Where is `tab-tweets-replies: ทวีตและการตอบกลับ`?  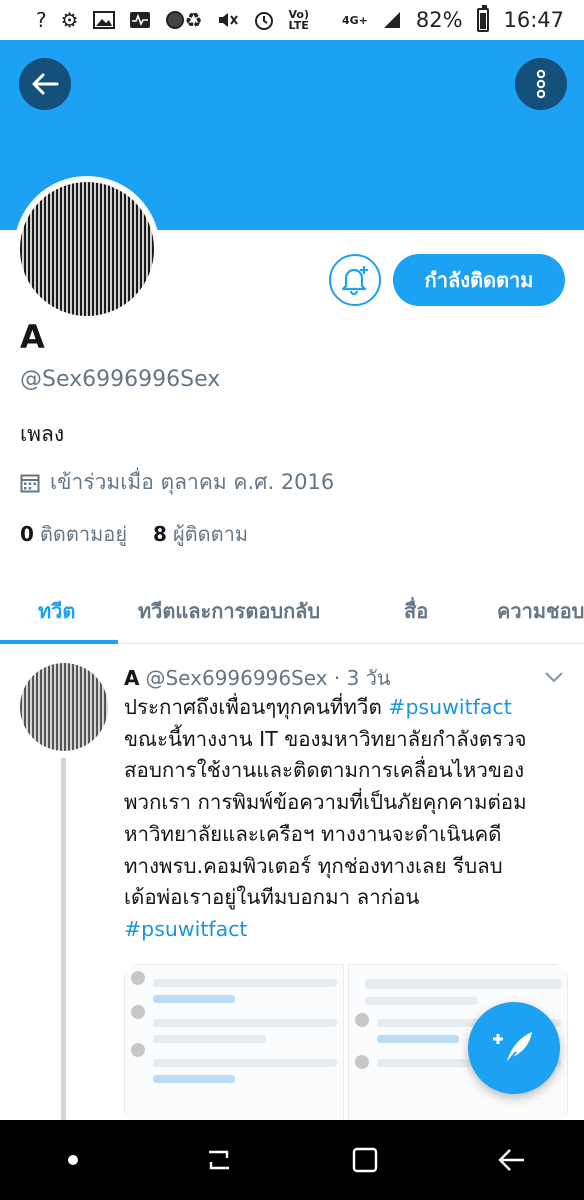
tab-tweets-replies: ทวีตและการตอบกลับ is located at coordinates (229, 610).